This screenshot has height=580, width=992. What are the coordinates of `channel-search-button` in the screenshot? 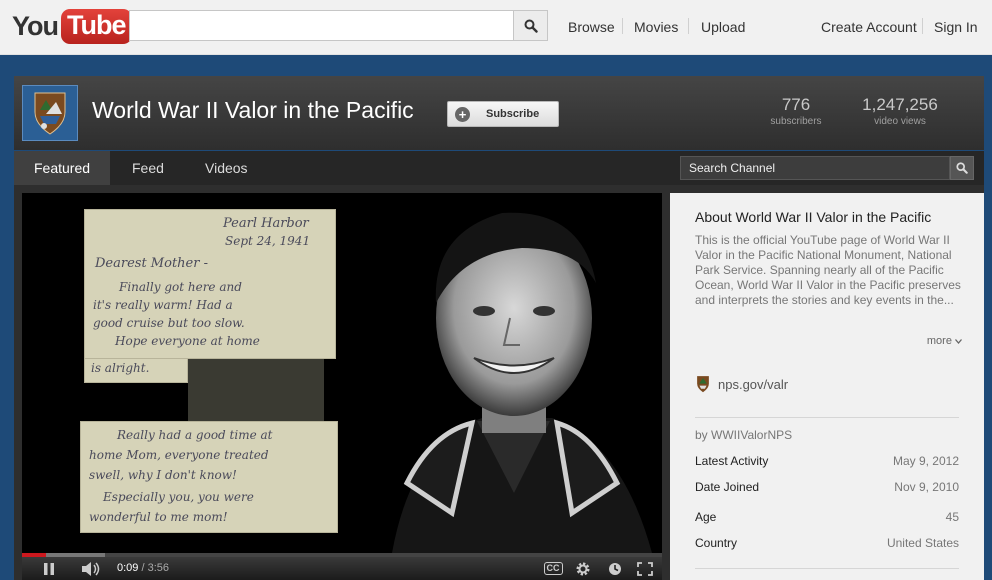 It's located at (962, 168).